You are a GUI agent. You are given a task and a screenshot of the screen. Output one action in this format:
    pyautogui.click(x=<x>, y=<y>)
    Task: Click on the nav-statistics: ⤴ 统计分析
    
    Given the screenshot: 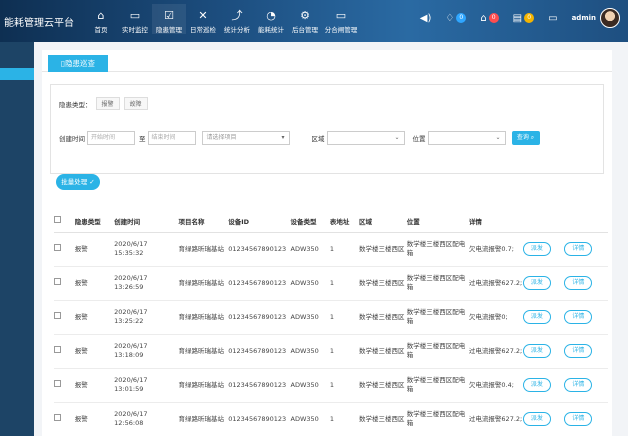 What is the action you would take?
    pyautogui.click(x=237, y=19)
    